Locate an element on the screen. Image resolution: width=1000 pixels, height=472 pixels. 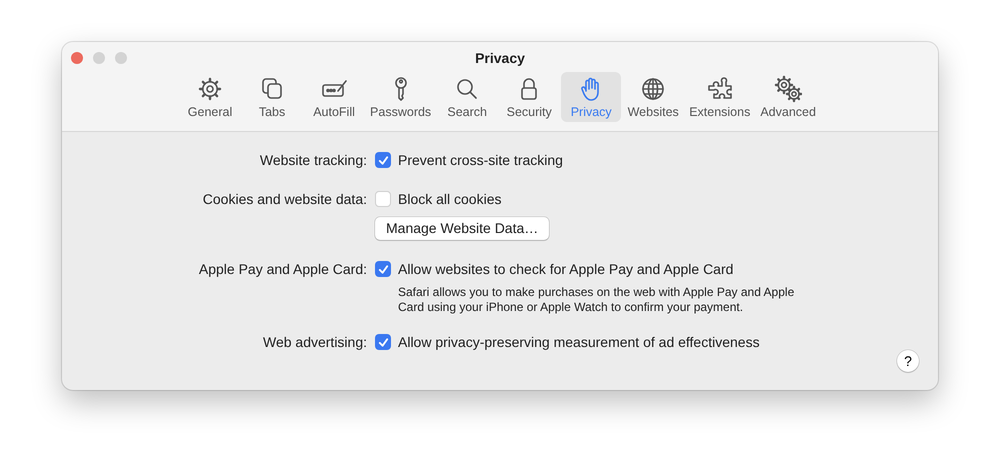
checkbox-label: Allow websites to check for Apple Pay and Apple Card is located at coordinates (566, 269).